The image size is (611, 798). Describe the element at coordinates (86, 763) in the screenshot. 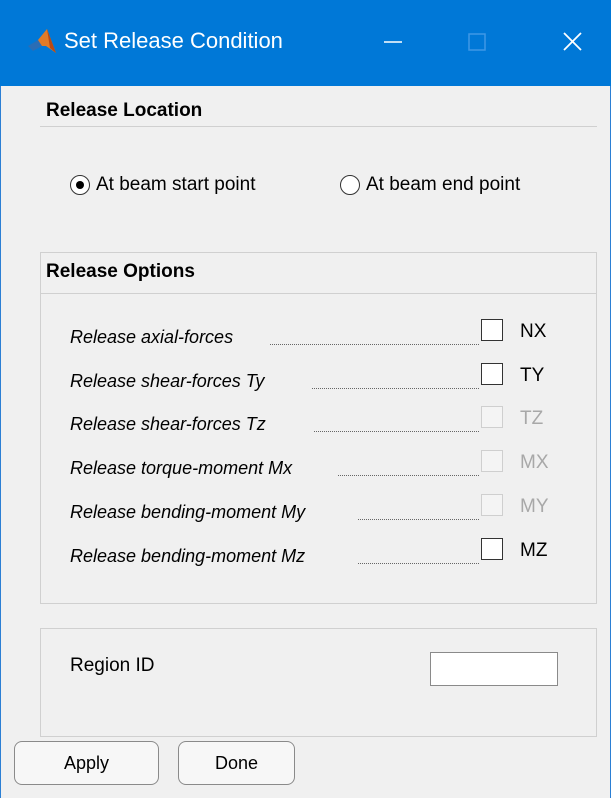

I see `apply-button: Apply` at that location.